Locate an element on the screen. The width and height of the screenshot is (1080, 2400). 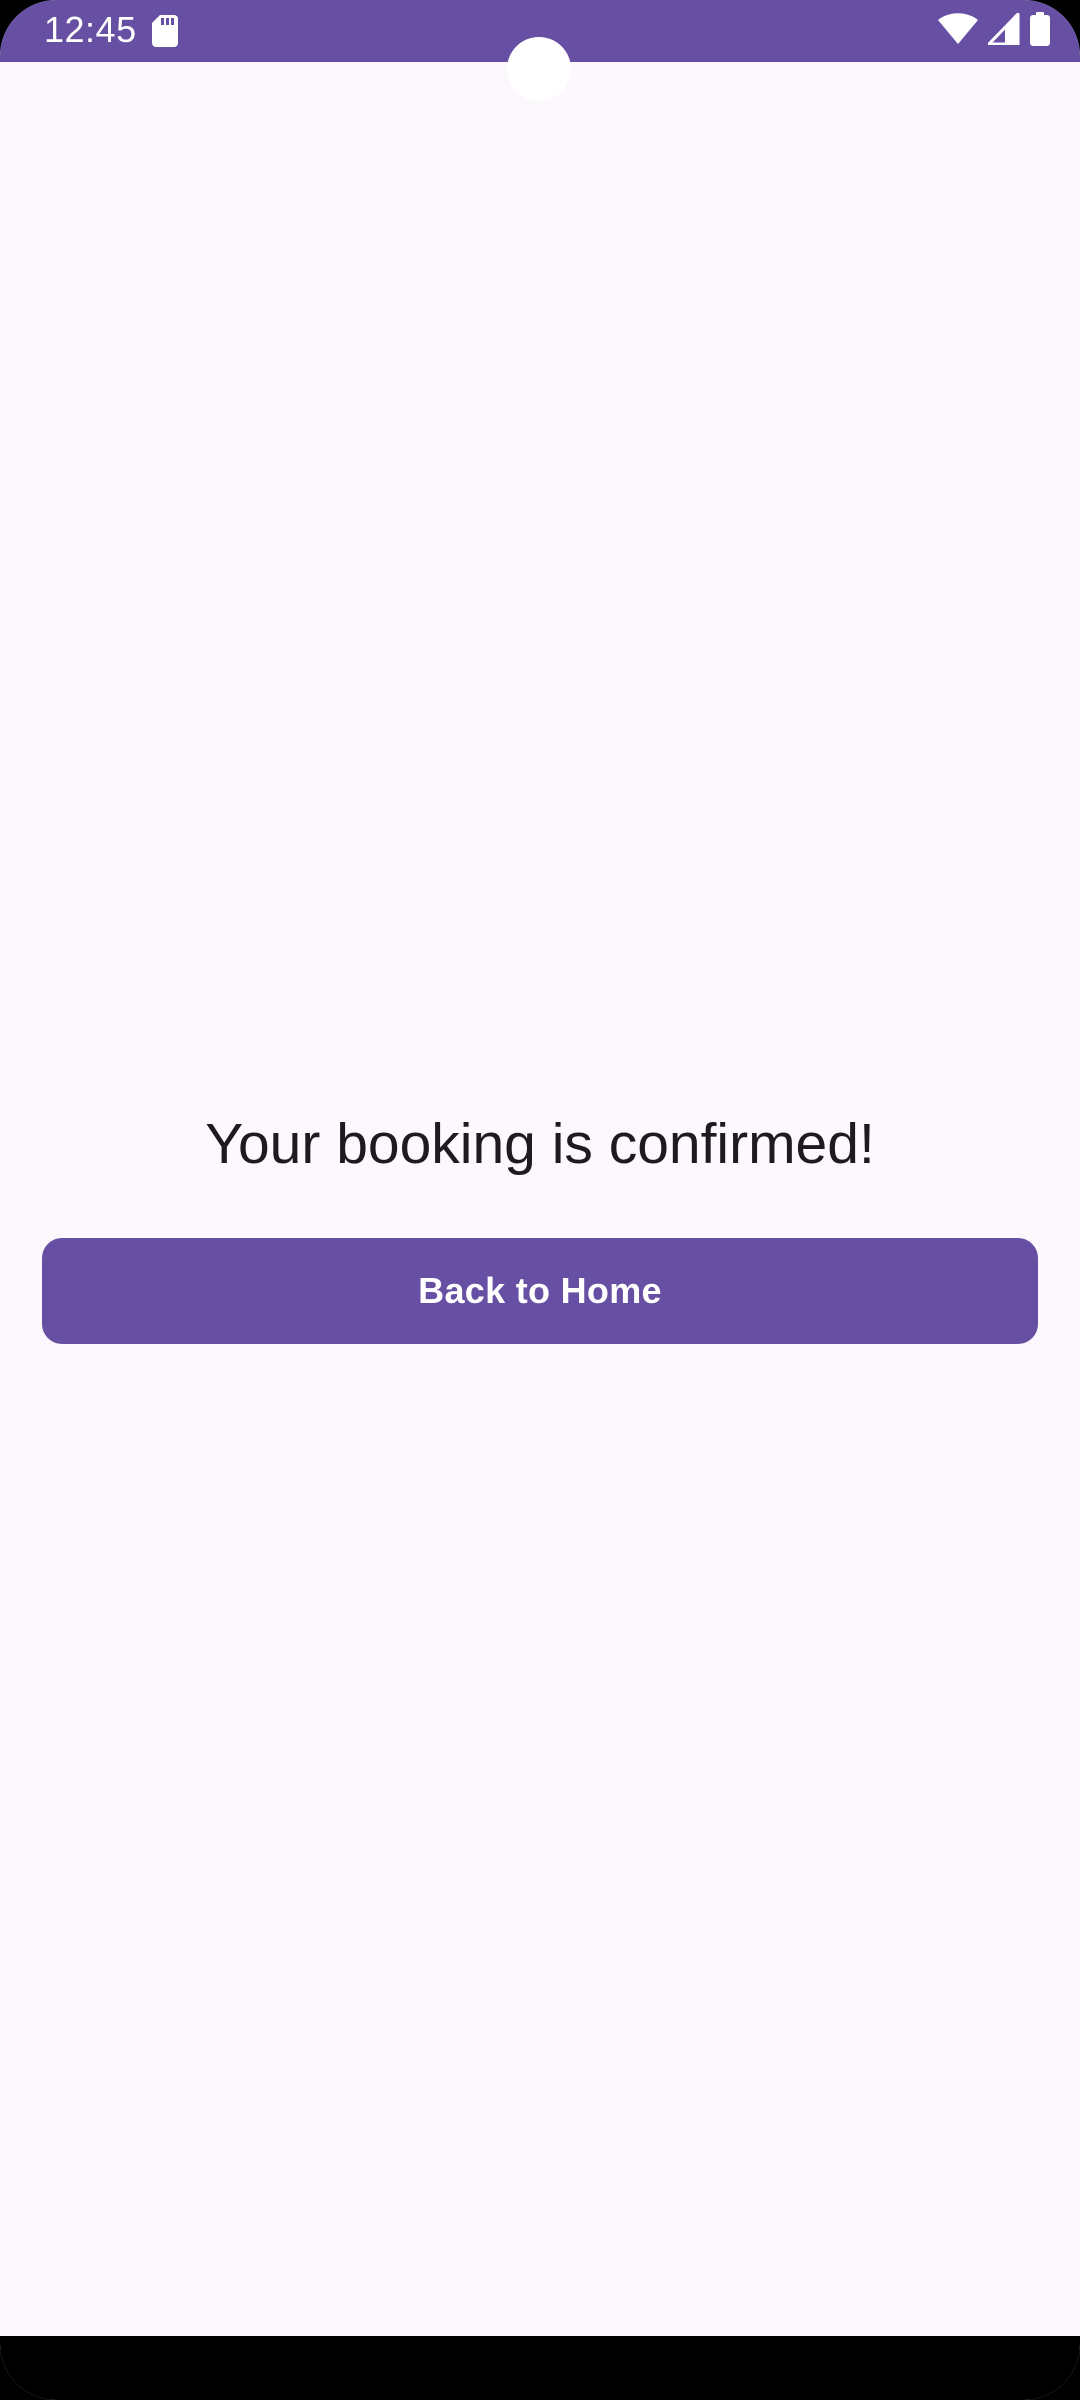
status-time: 12:45 is located at coordinates (90, 29).